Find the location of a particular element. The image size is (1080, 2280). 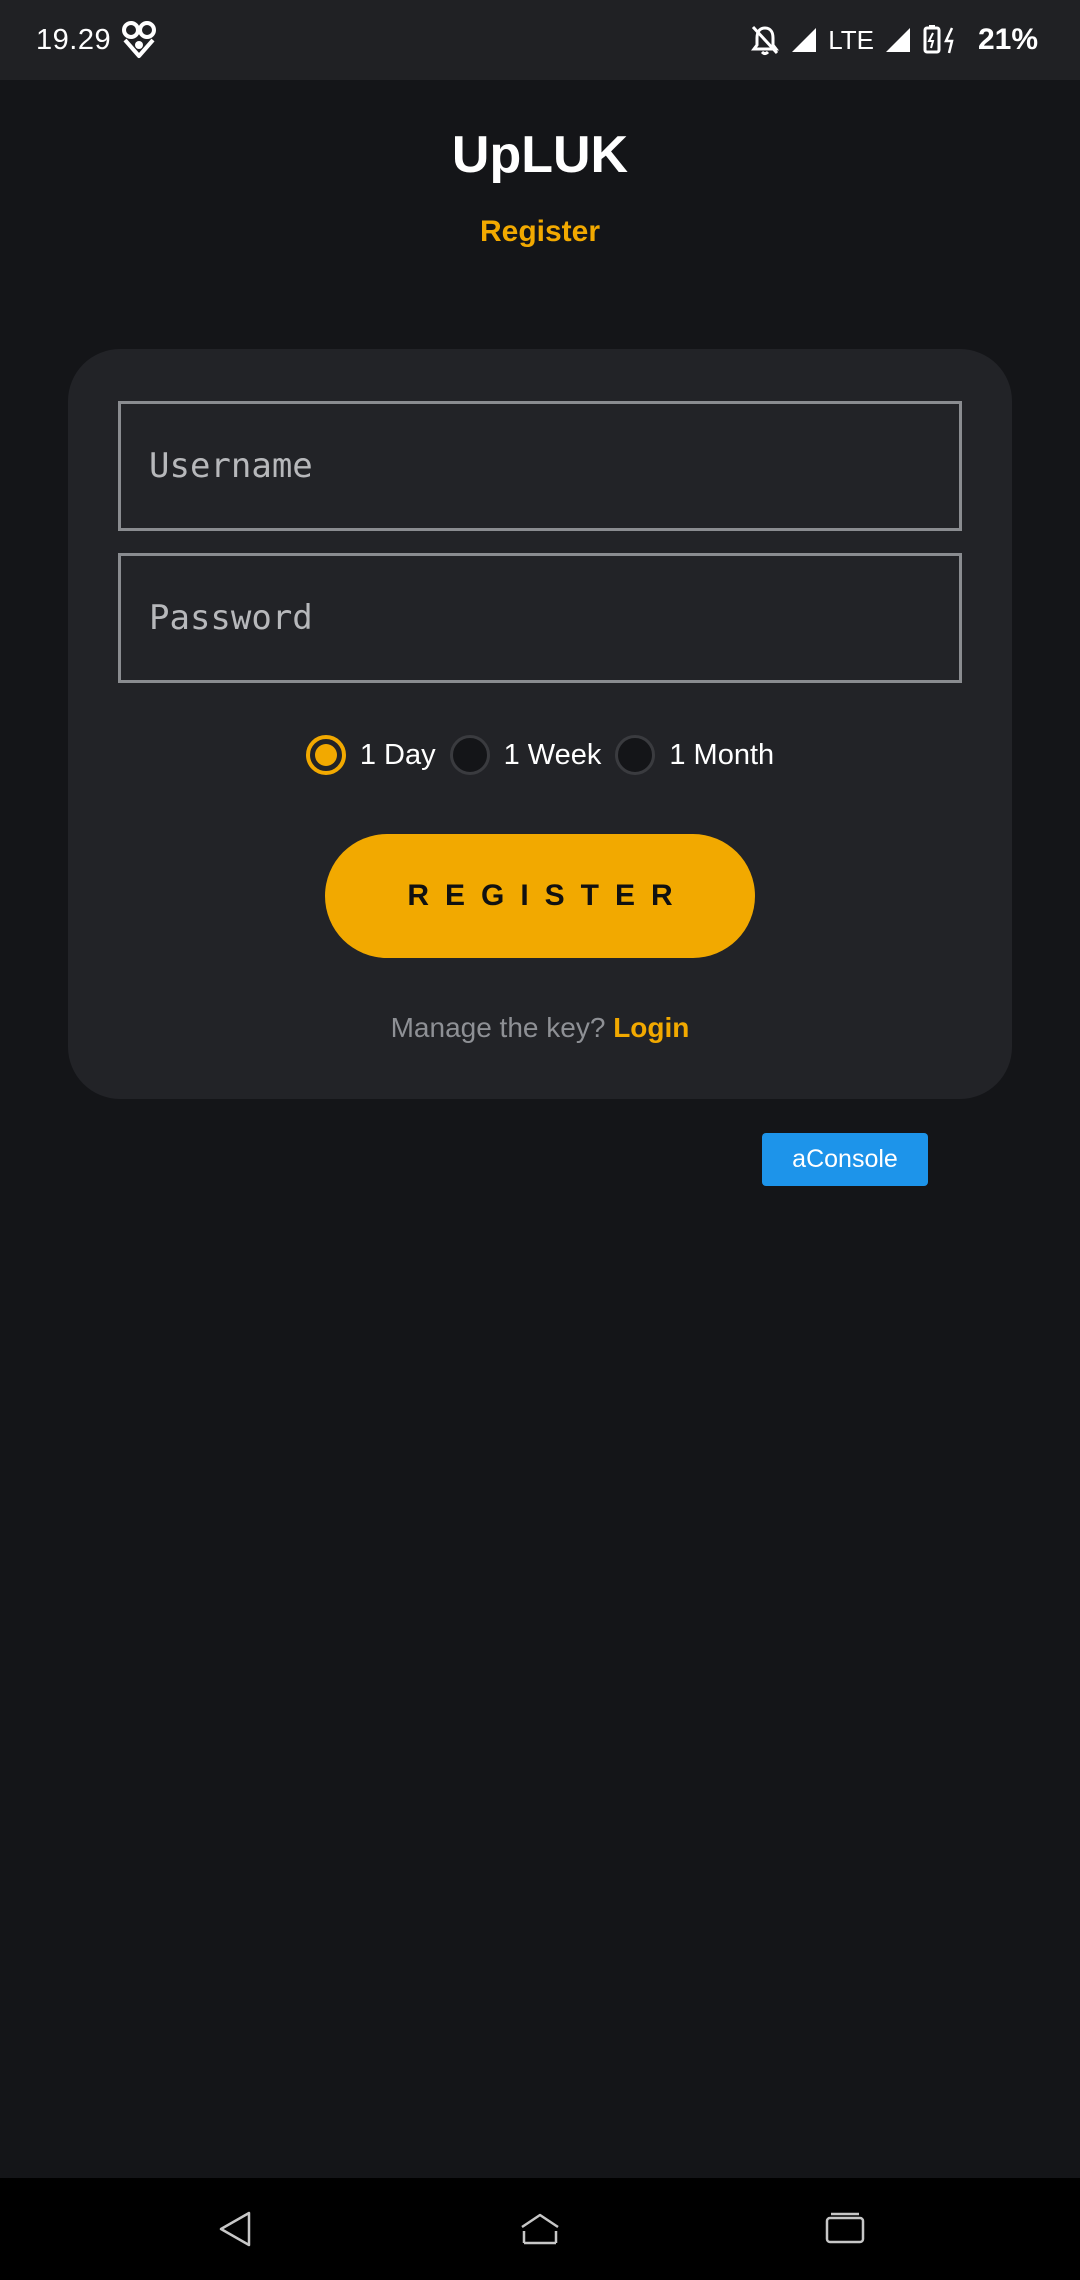

password-input is located at coordinates (554, 618).